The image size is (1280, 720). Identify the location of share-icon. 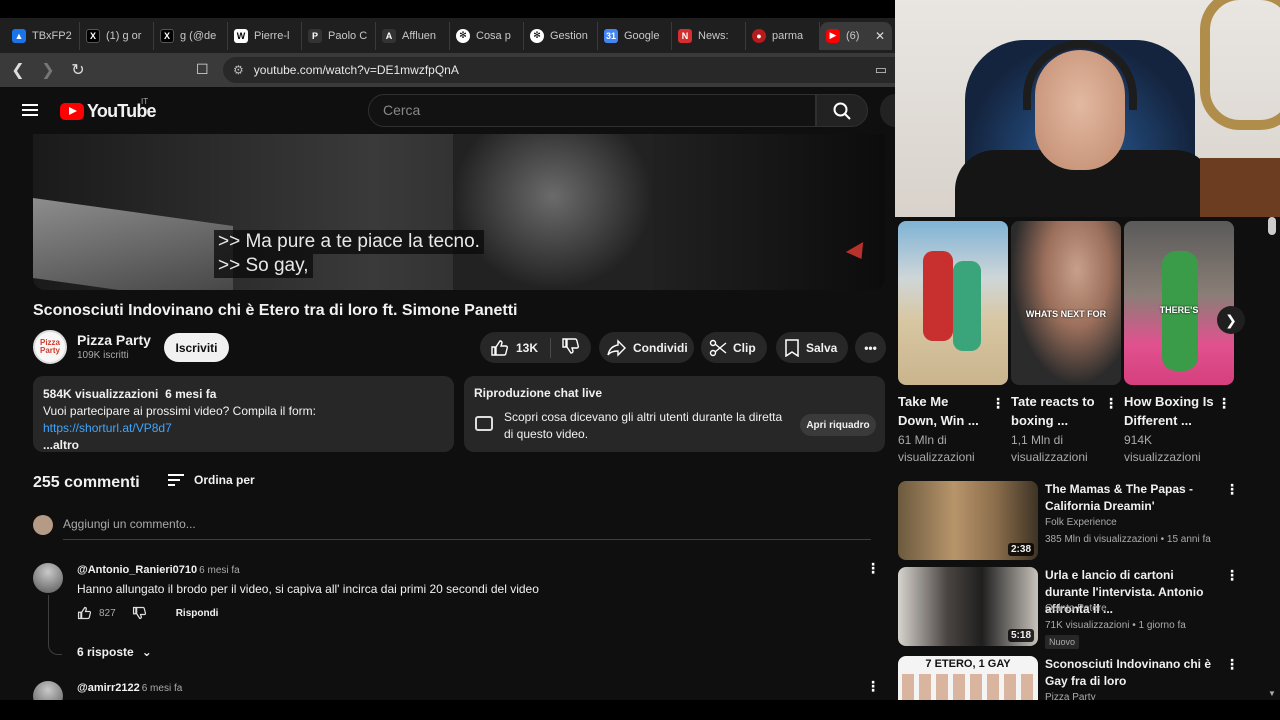
(616, 347).